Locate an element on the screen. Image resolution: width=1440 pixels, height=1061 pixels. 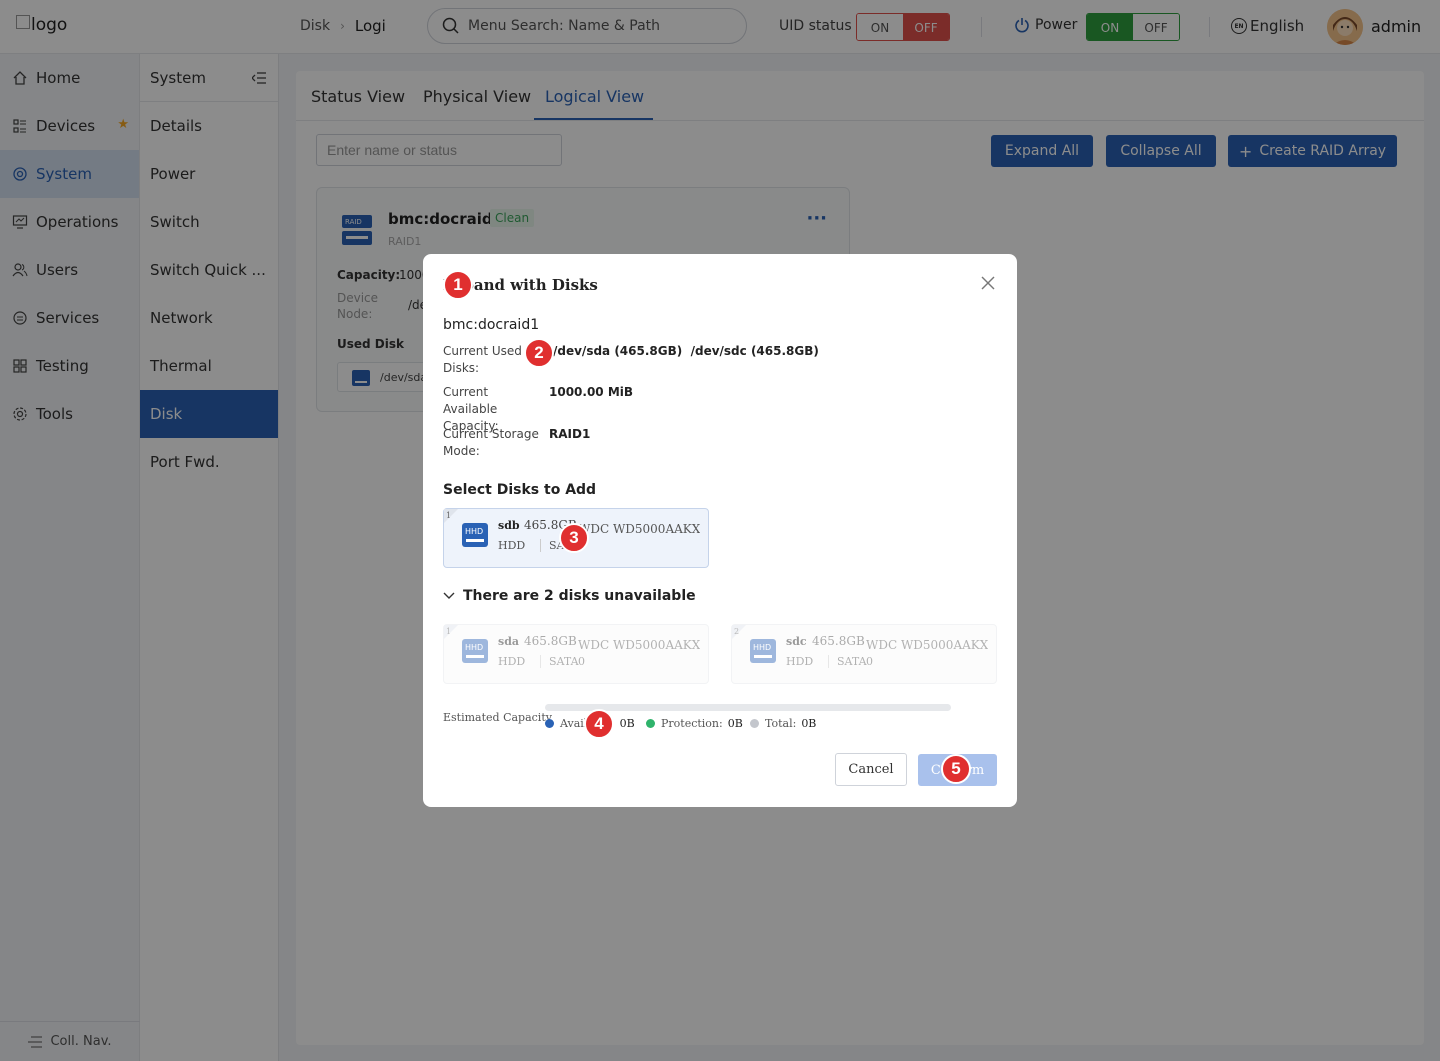
legend-total: Total: 0B is located at coordinates (783, 723).